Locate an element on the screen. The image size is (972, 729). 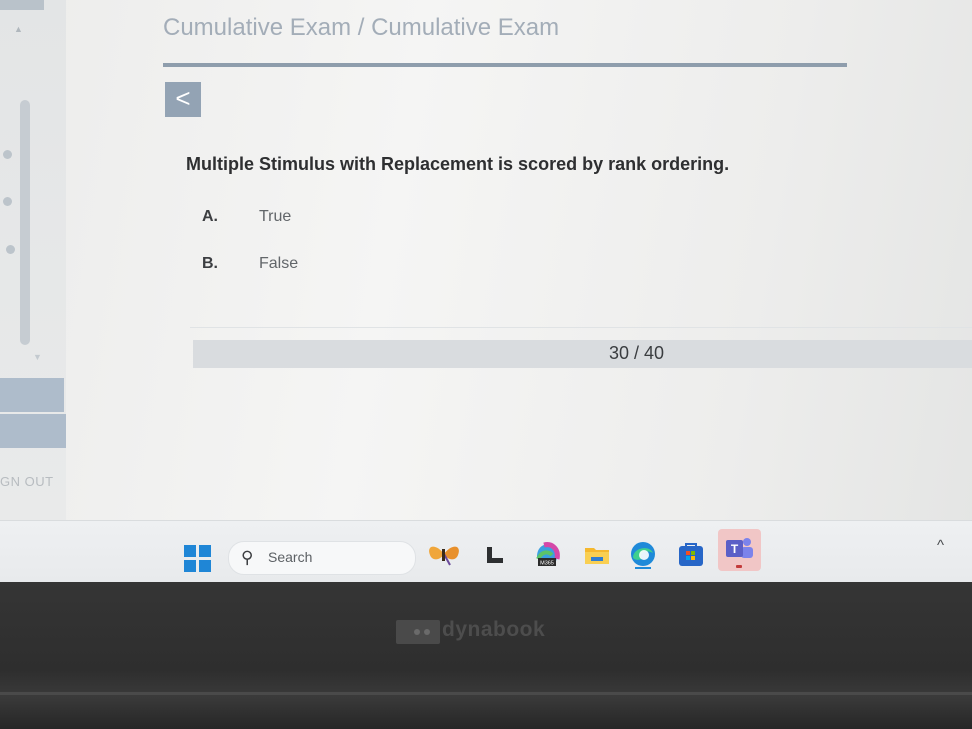
edge-browser-icon is located at coordinates (643, 554).